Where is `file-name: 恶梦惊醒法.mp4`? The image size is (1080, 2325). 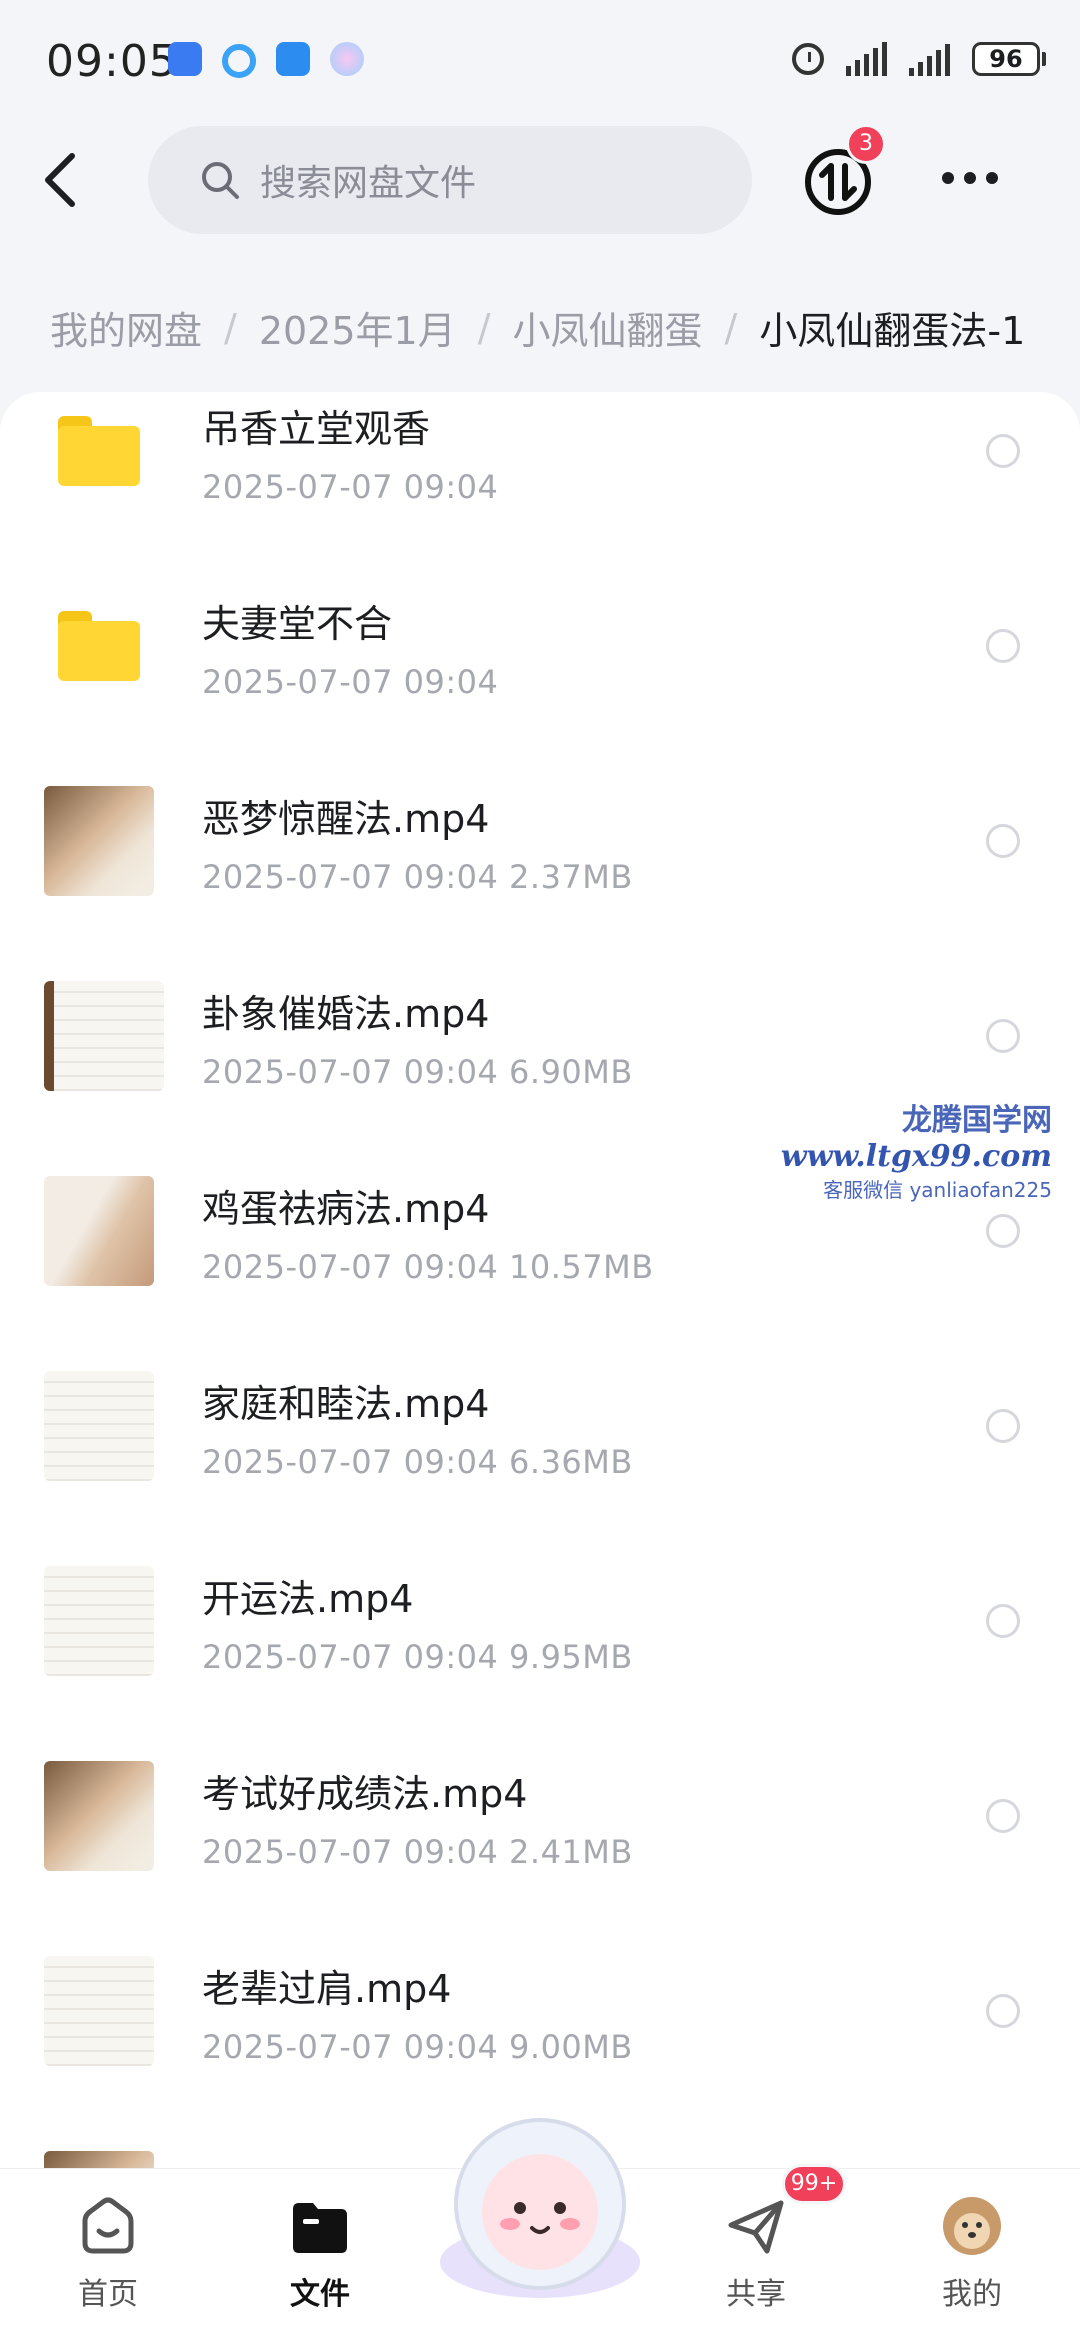 file-name: 恶梦惊醒法.mp4 is located at coordinates (346, 819).